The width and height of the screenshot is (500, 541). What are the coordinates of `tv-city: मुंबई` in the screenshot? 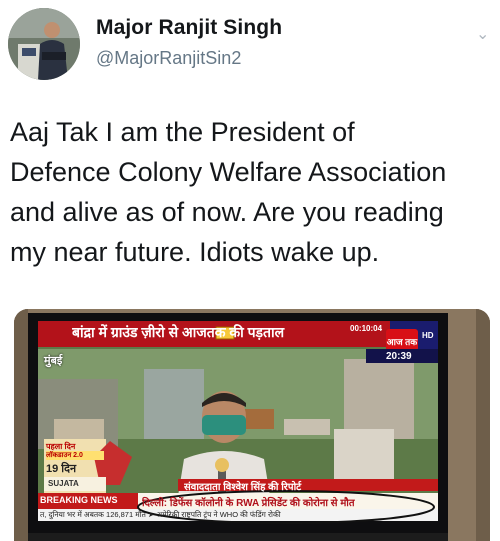 It's located at (53, 361).